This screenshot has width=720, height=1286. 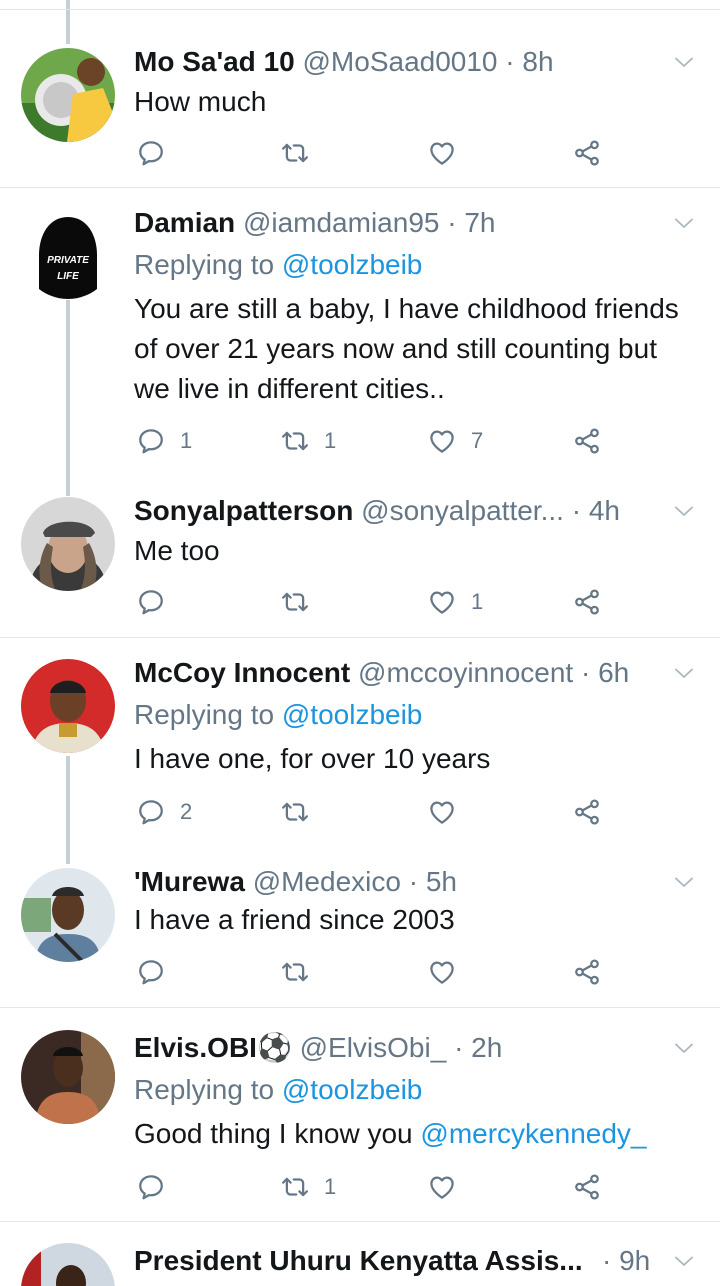 I want to click on replying-to-prefix: Replying to, so click(x=204, y=264).